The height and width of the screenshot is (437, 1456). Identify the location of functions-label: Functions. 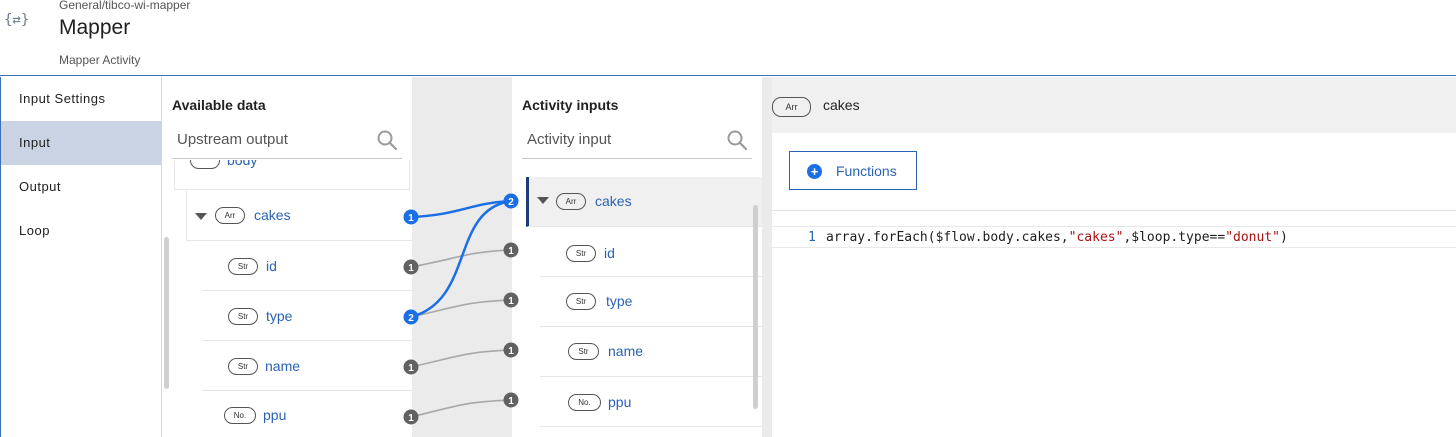
(866, 171).